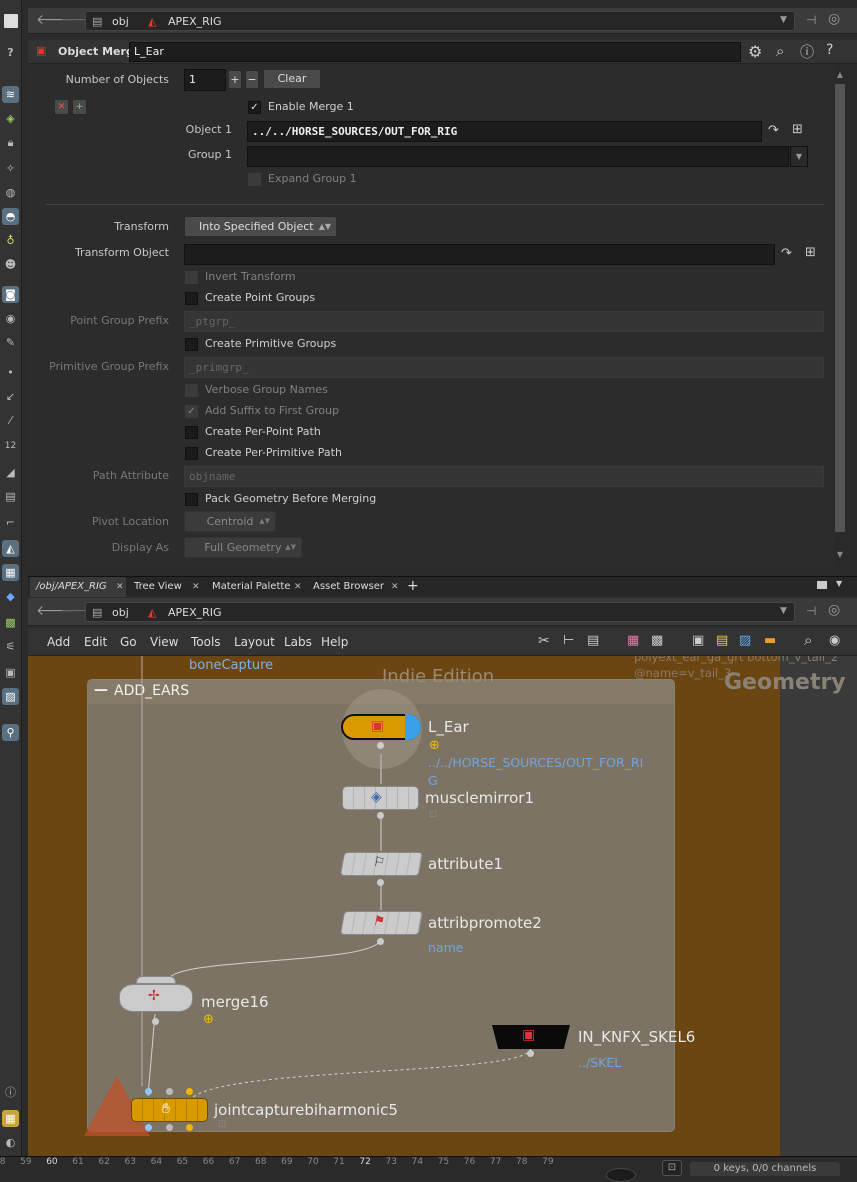 This screenshot has height=1182, width=857. What do you see at coordinates (381, 923) in the screenshot?
I see `node-attribpromote2: ⚑` at bounding box center [381, 923].